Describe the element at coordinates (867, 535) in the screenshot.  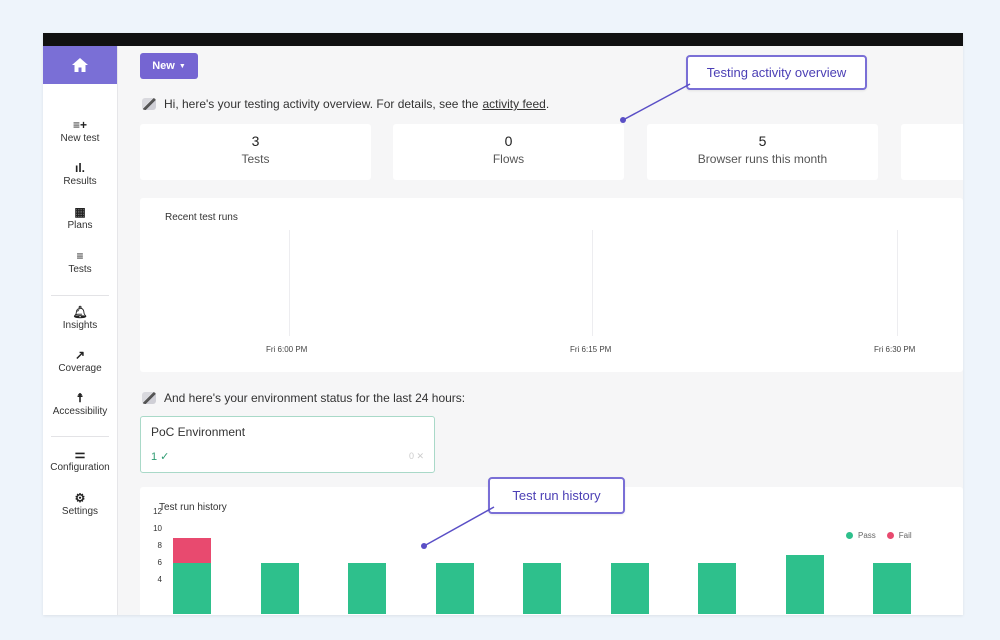
I see `legend-pass-label: Pass` at that location.